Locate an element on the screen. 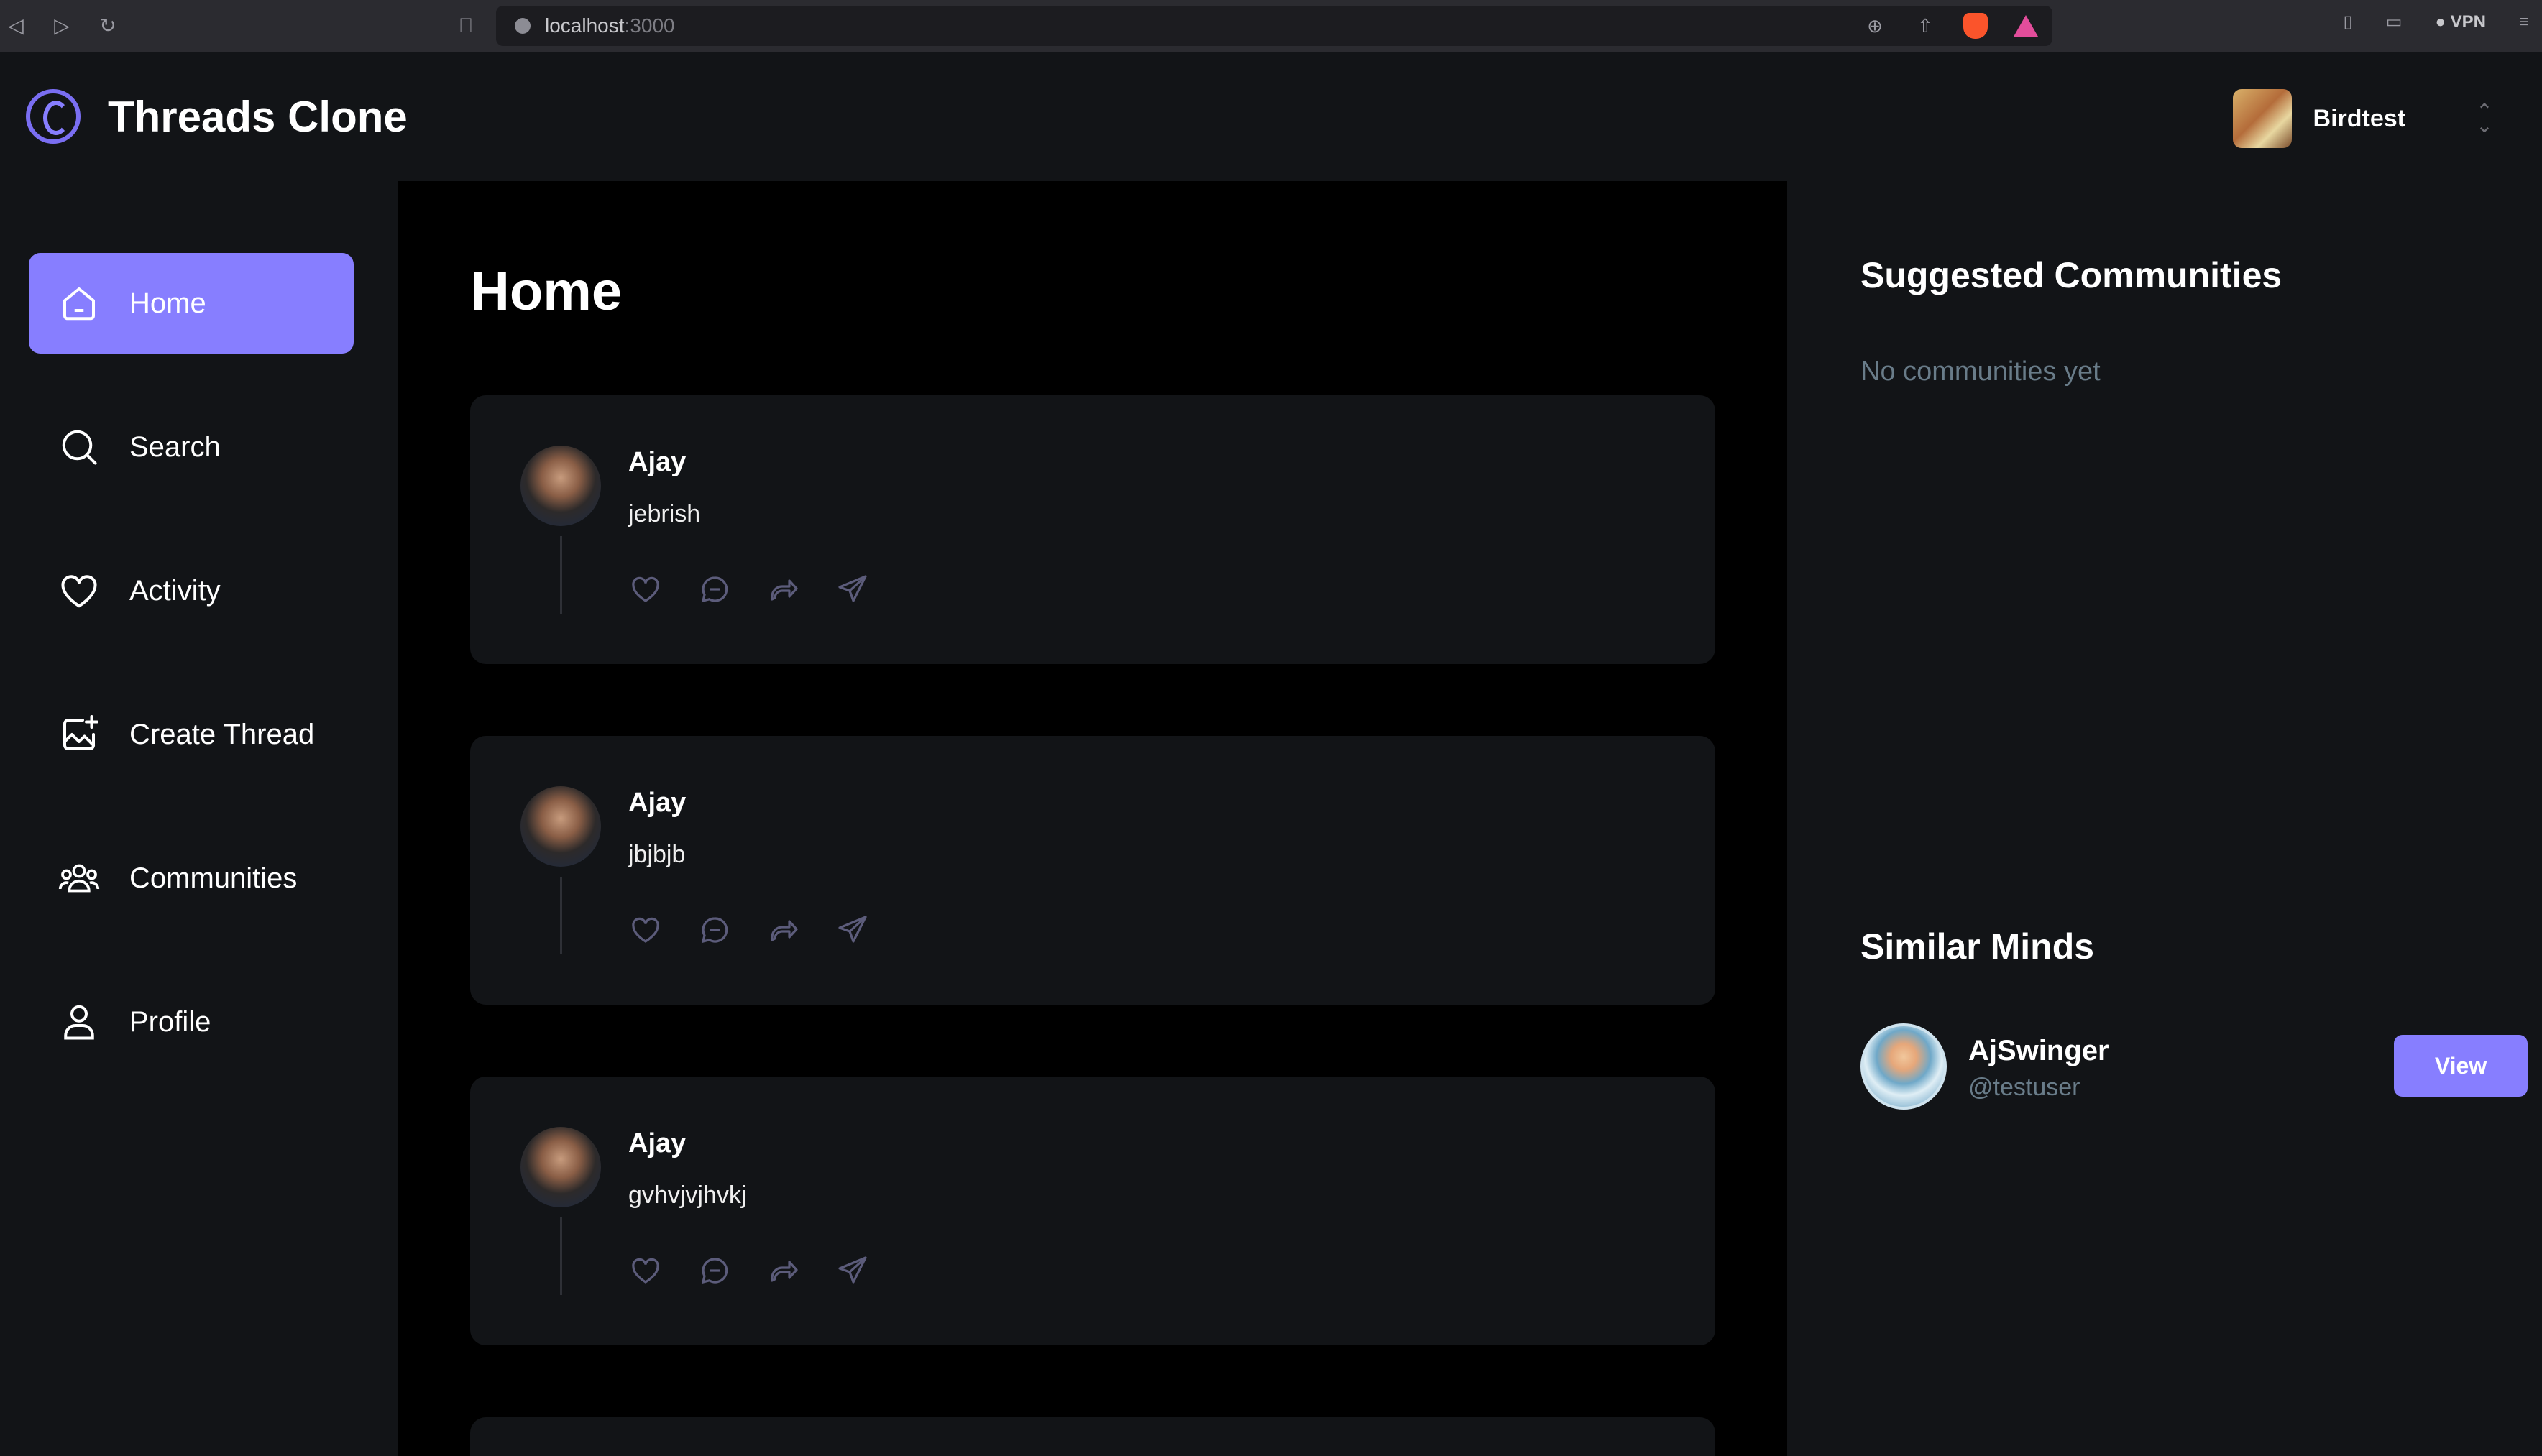 Image resolution: width=2542 pixels, height=1456 pixels. page-title: Home is located at coordinates (546, 291).